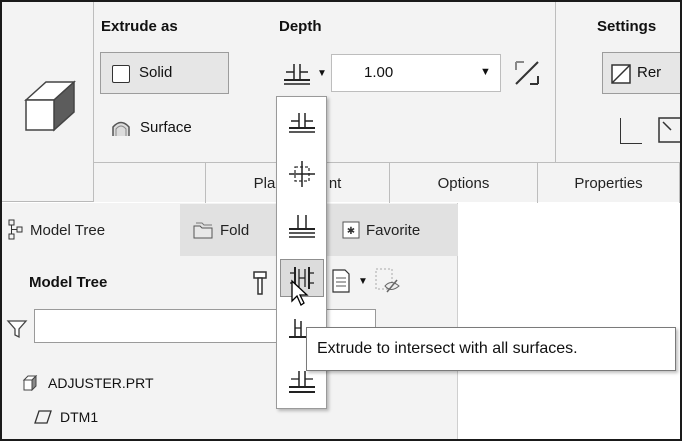 This screenshot has width=682, height=441. What do you see at coordinates (363, 281) in the screenshot?
I see `show-options-dropdown-icon: ▼` at bounding box center [363, 281].